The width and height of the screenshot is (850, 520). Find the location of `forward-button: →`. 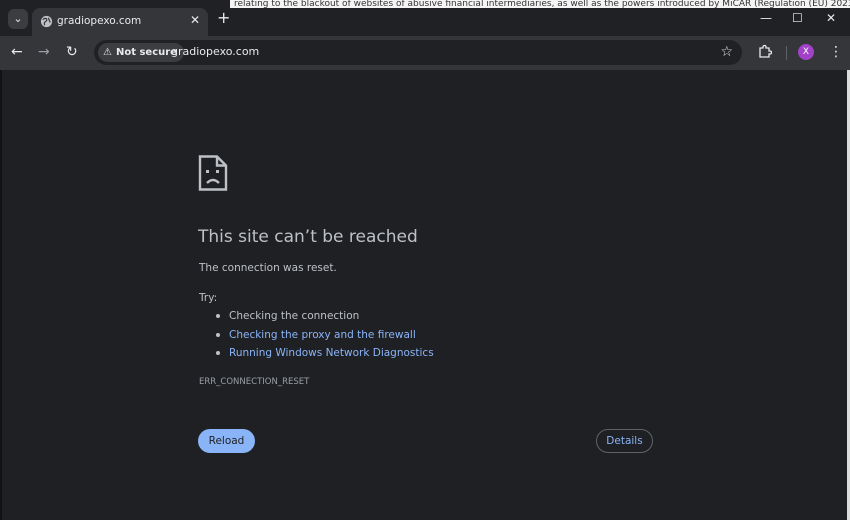

forward-button: → is located at coordinates (44, 52).